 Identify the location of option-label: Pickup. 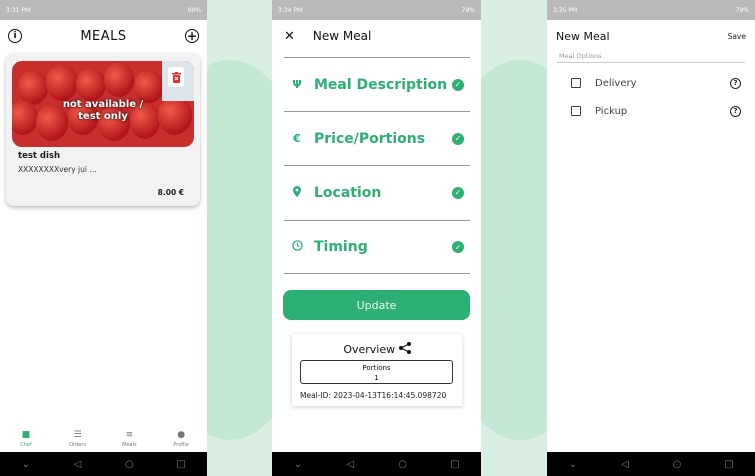
(611, 111).